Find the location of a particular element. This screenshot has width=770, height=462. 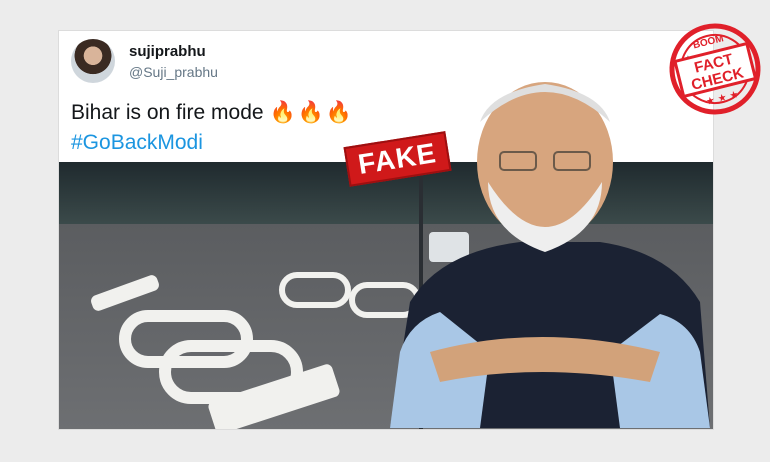

tweet-text: Bihar is on fire mode 🔥🔥🔥 is located at coordinates (212, 113).